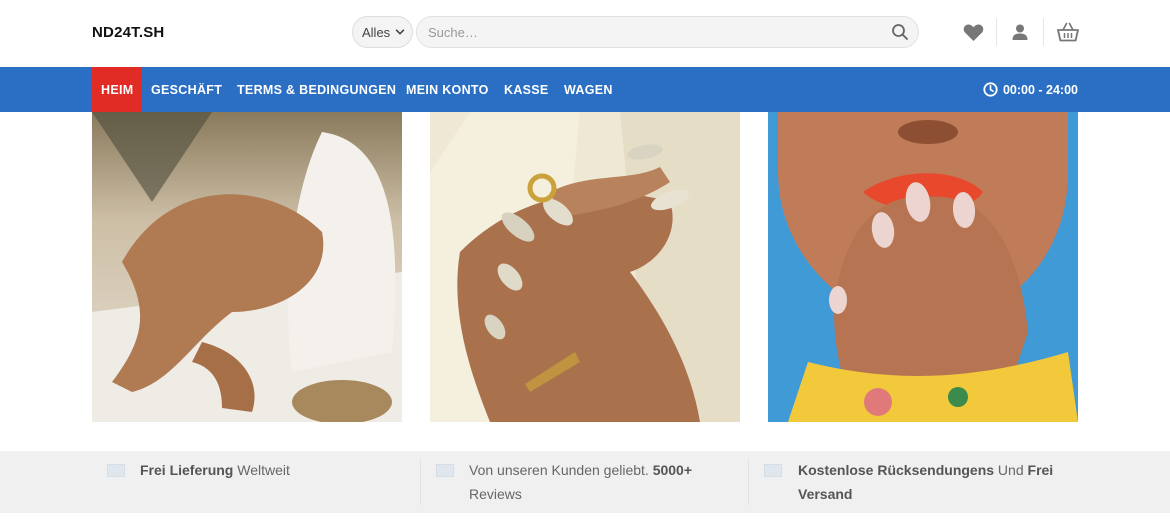  I want to click on reviews-icon, so click(445, 470).